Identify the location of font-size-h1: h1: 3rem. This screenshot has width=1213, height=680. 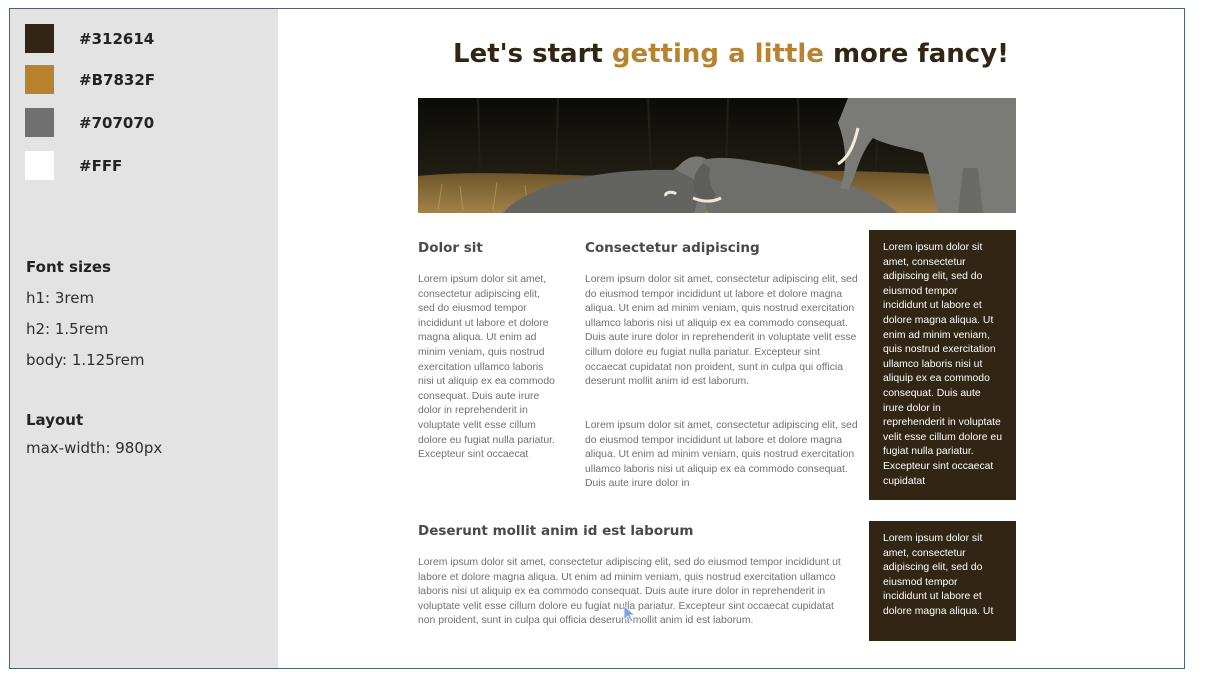
(60, 298).